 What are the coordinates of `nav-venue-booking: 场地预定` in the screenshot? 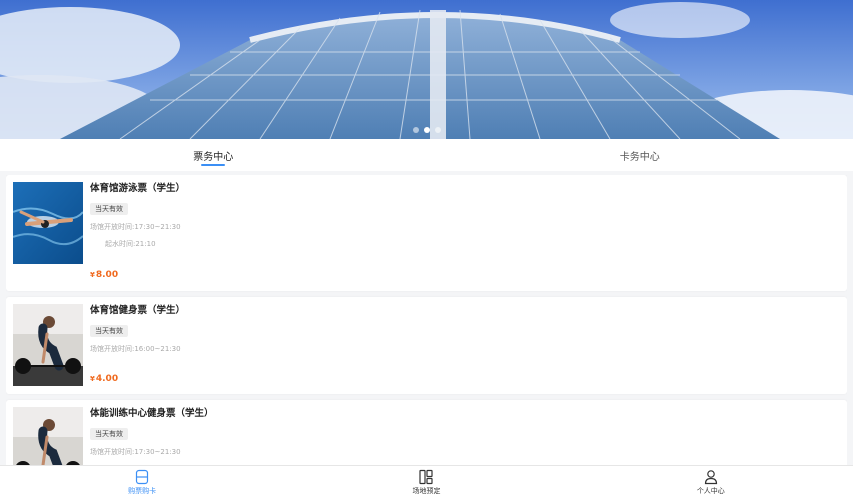 It's located at (426, 482).